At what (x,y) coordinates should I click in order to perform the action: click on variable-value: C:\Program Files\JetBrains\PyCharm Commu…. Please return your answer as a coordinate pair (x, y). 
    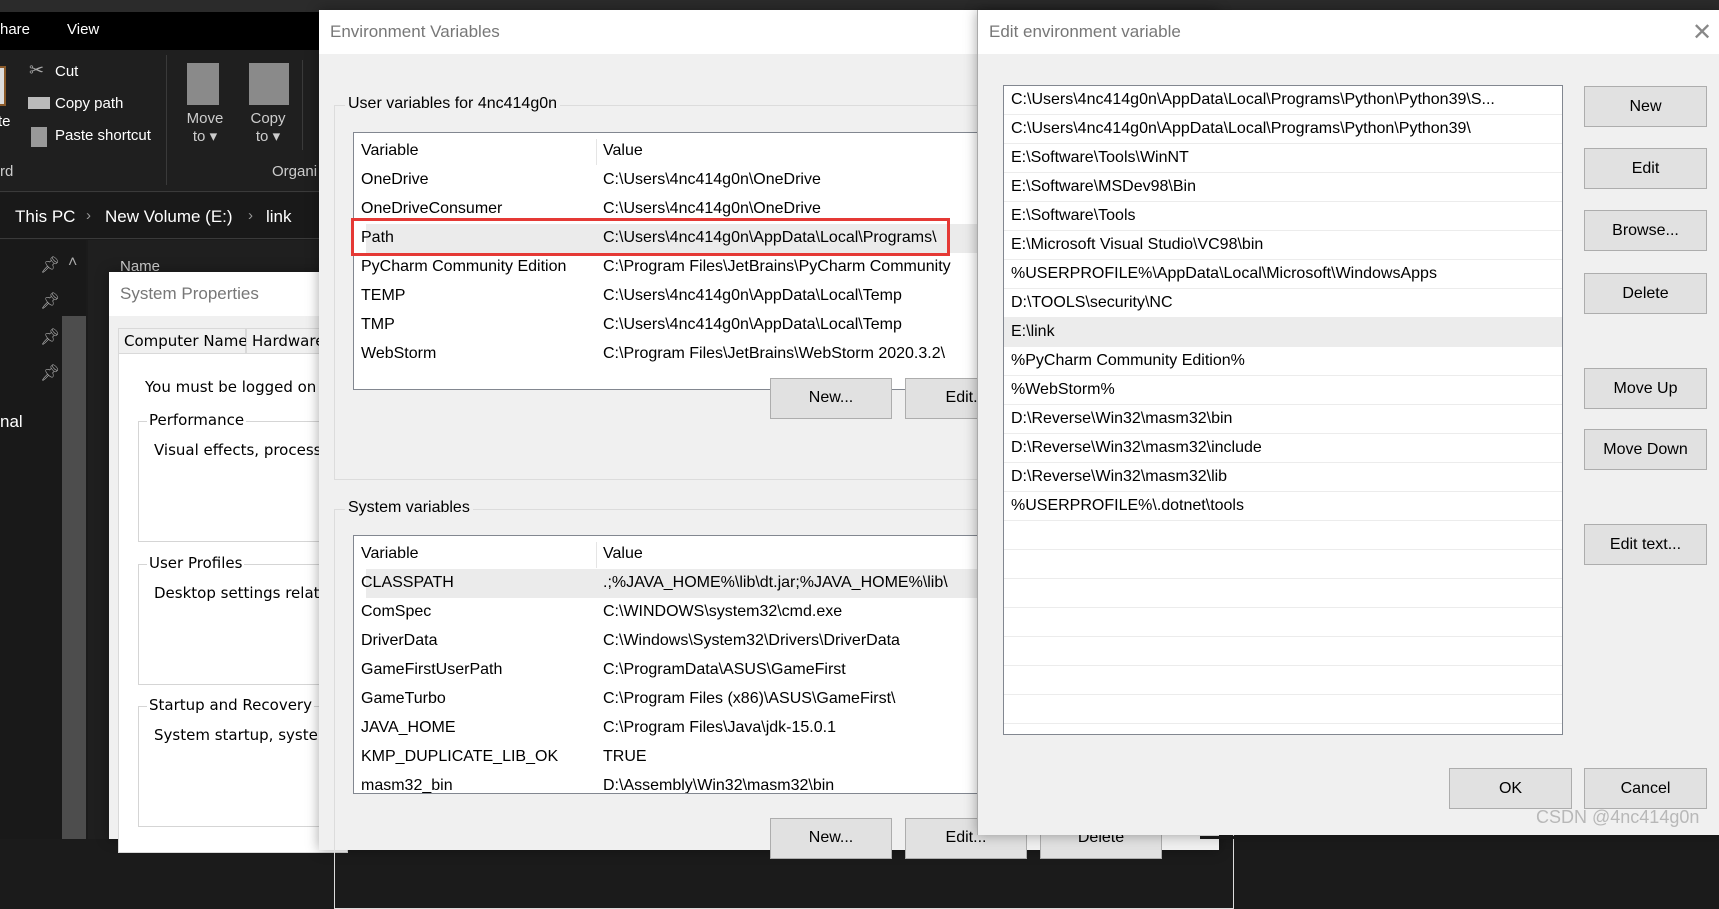
    Looking at the image, I should click on (777, 266).